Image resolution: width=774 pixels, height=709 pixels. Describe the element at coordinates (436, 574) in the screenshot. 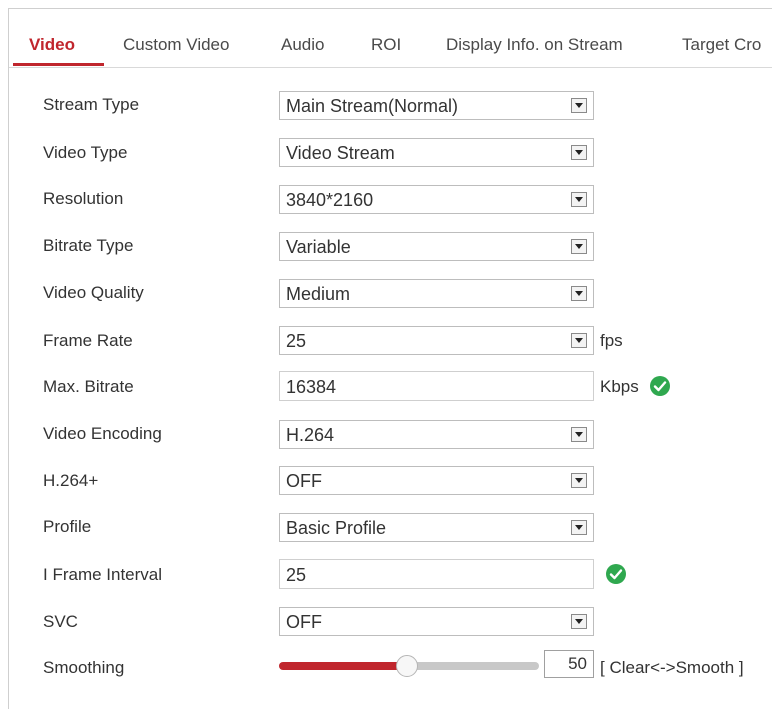

I see `i-frame-interval-input: 25` at that location.